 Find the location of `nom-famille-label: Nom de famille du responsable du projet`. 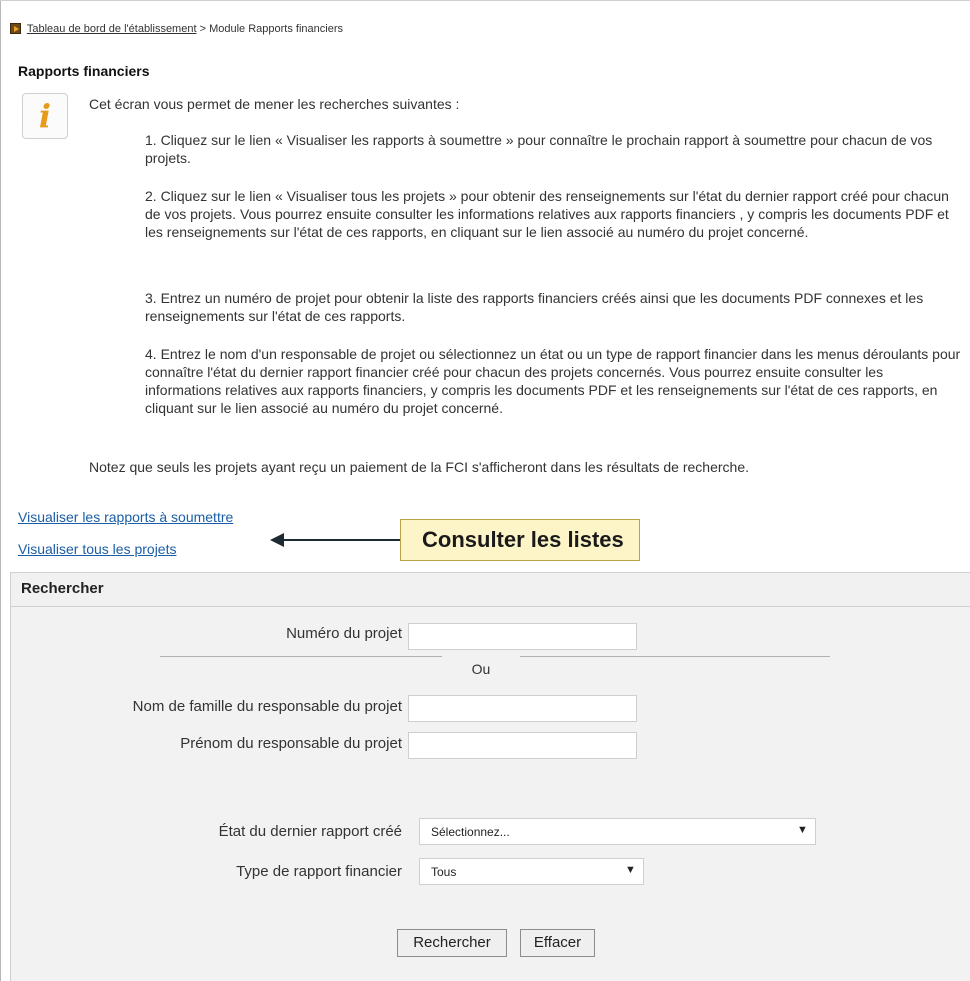

nom-famille-label: Nom de famille du responsable du projet is located at coordinates (267, 706).